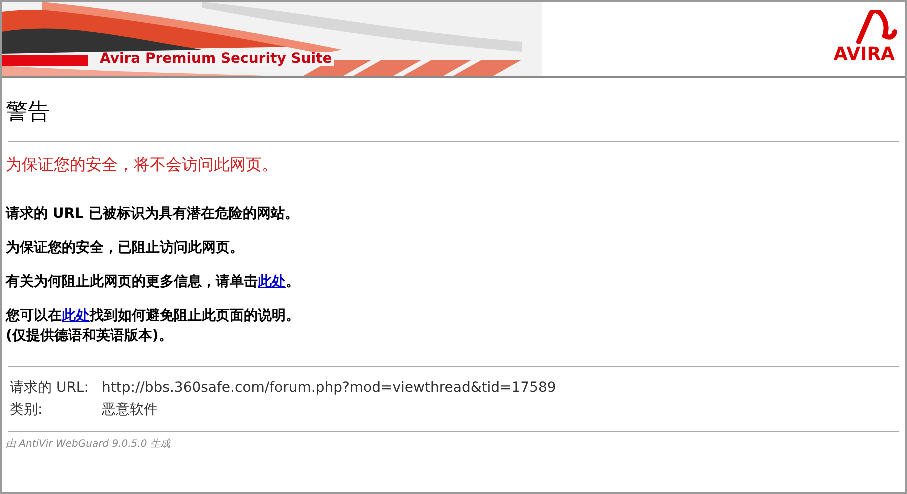 This screenshot has height=494, width=907. What do you see at coordinates (153, 214) in the screenshot?
I see `paragraph: 请求的 URL 已被标识为具有潜在危险的网站。` at bounding box center [153, 214].